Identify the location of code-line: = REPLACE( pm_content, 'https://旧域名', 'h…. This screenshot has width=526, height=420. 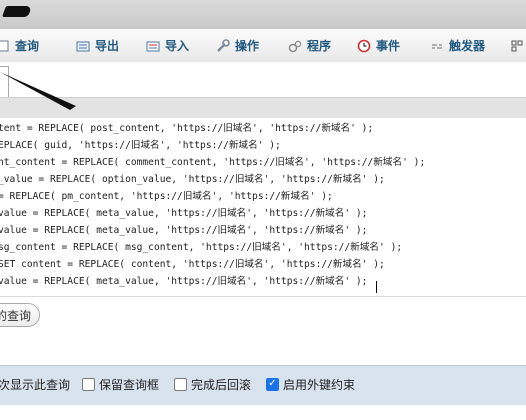
(166, 196).